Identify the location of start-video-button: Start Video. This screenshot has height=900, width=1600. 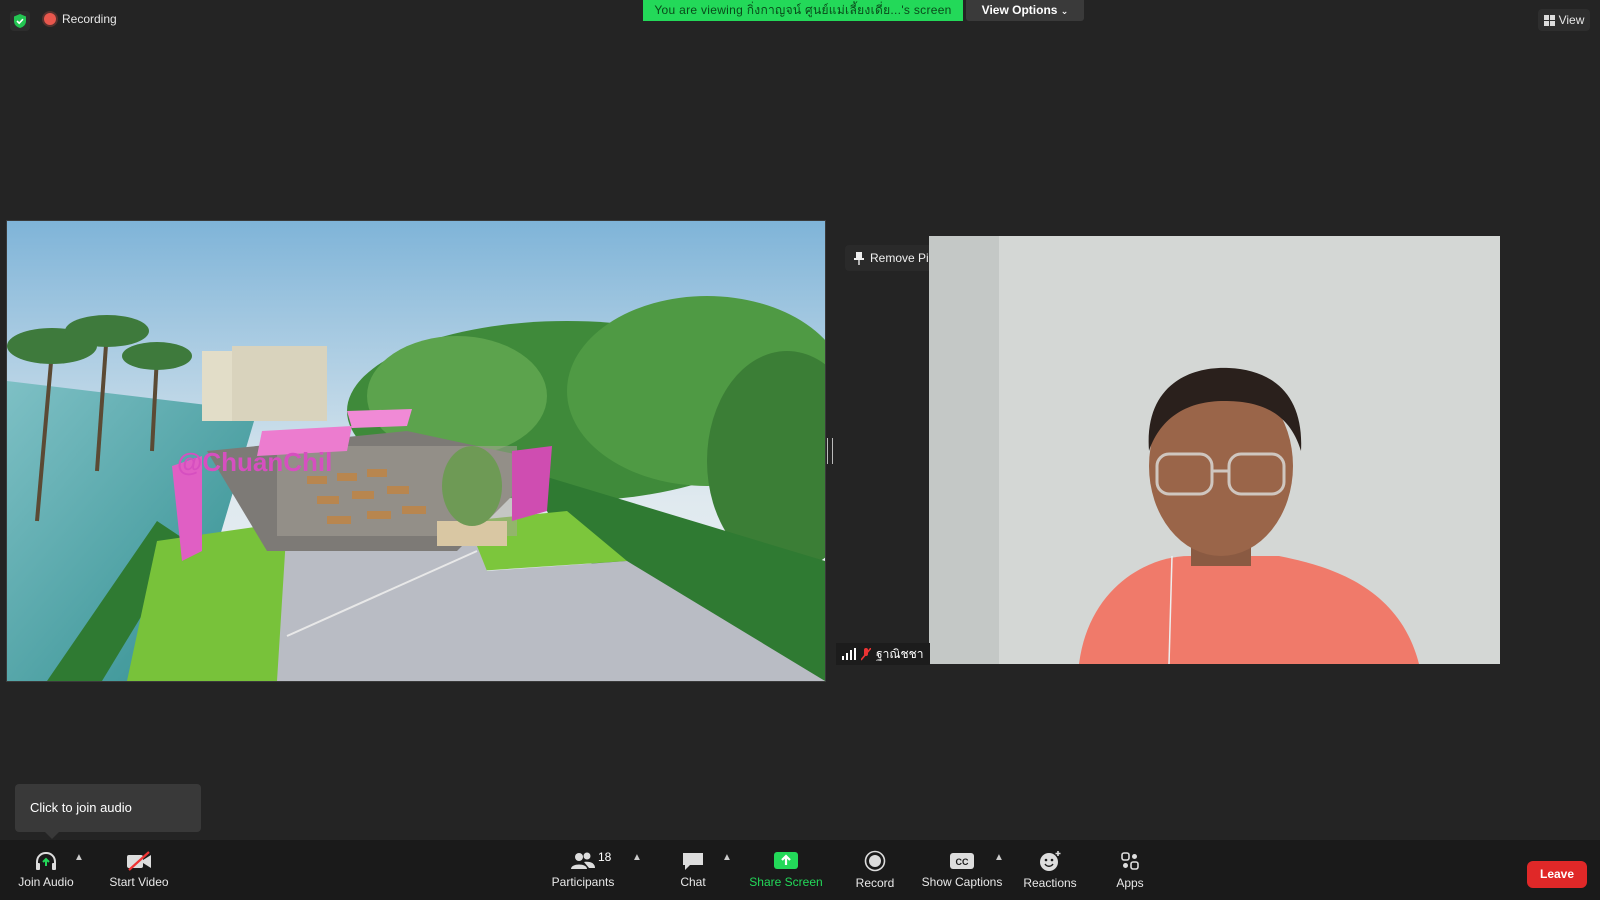
(139, 870).